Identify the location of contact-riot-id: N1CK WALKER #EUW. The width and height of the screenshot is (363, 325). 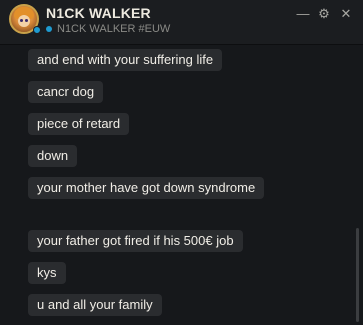
(108, 29).